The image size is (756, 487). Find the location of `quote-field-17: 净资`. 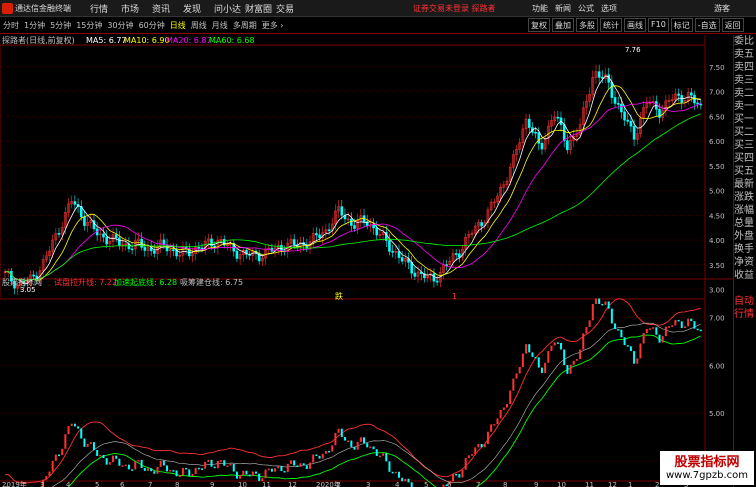

quote-field-17: 净资 is located at coordinates (744, 262).